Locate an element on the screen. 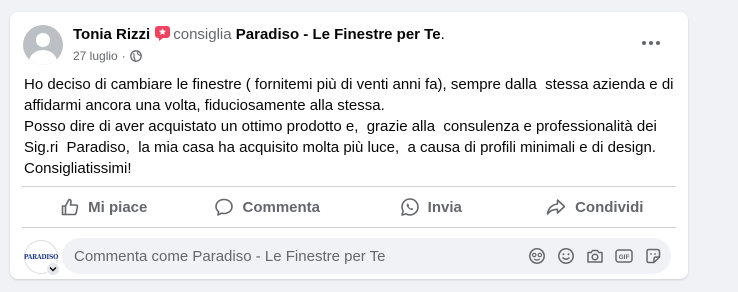 Image resolution: width=738 pixels, height=292 pixels. sticker-icon is located at coordinates (653, 256).